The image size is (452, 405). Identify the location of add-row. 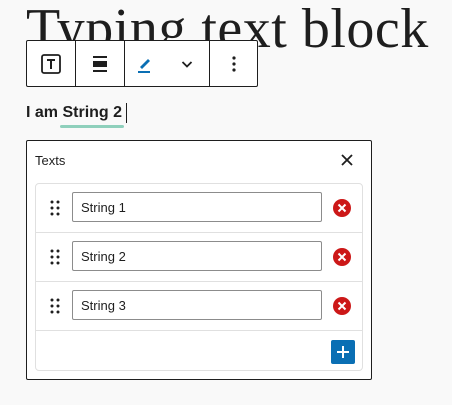
(199, 352).